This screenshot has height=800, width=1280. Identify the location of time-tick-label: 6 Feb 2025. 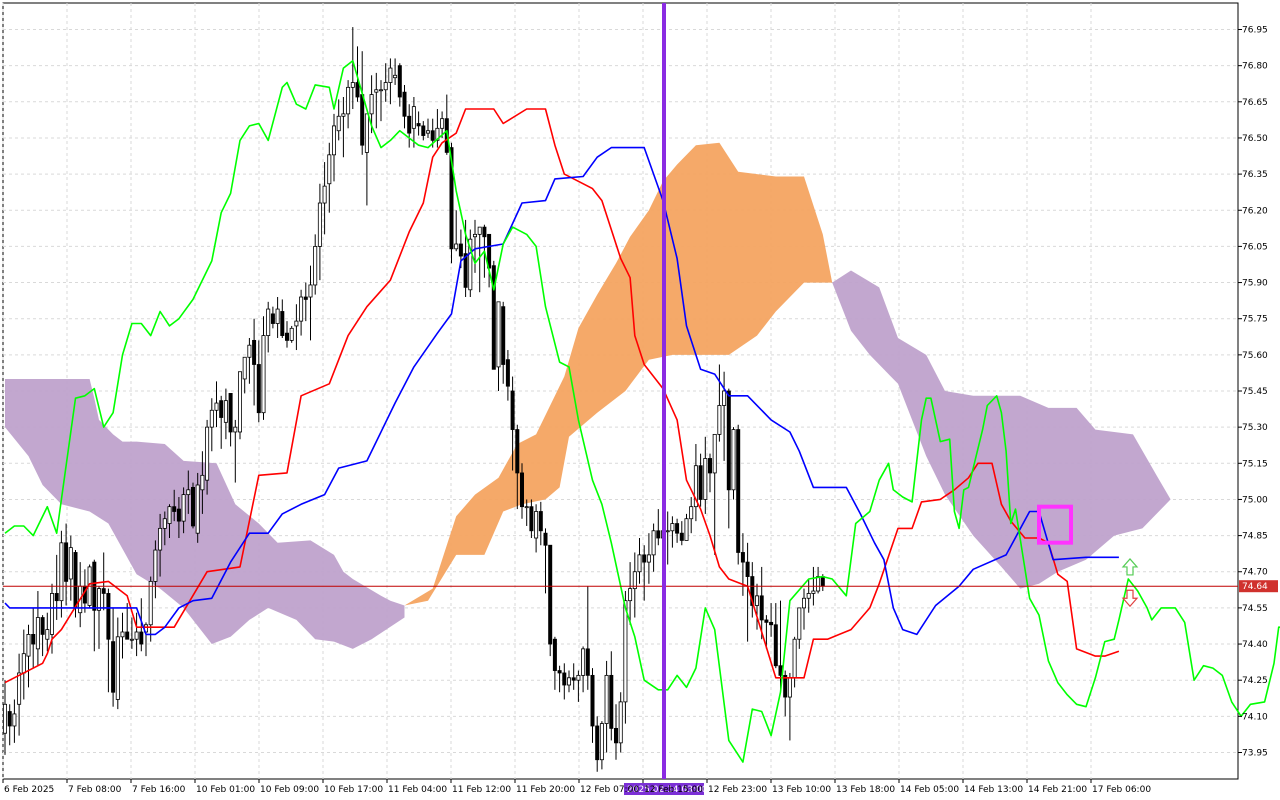
(29, 790).